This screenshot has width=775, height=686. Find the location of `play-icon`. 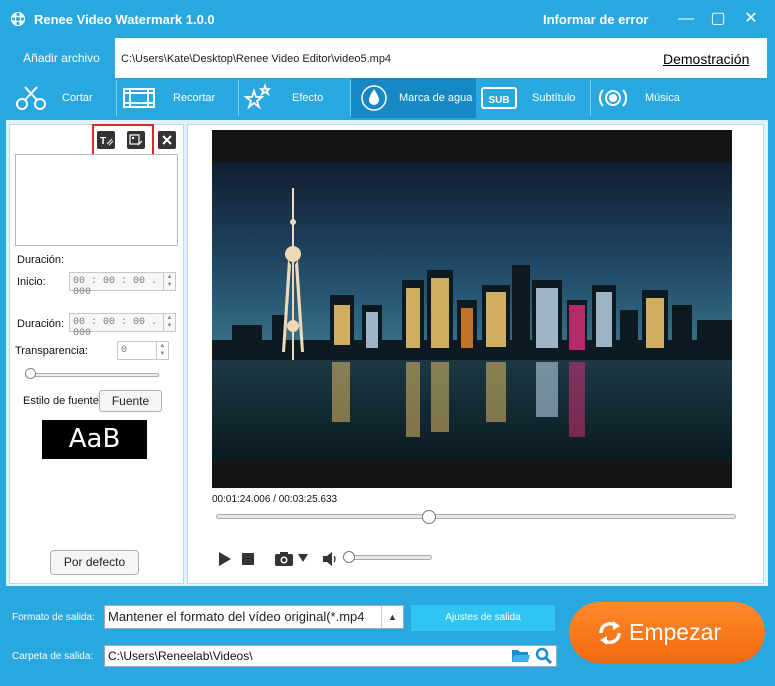

play-icon is located at coordinates (225, 559).